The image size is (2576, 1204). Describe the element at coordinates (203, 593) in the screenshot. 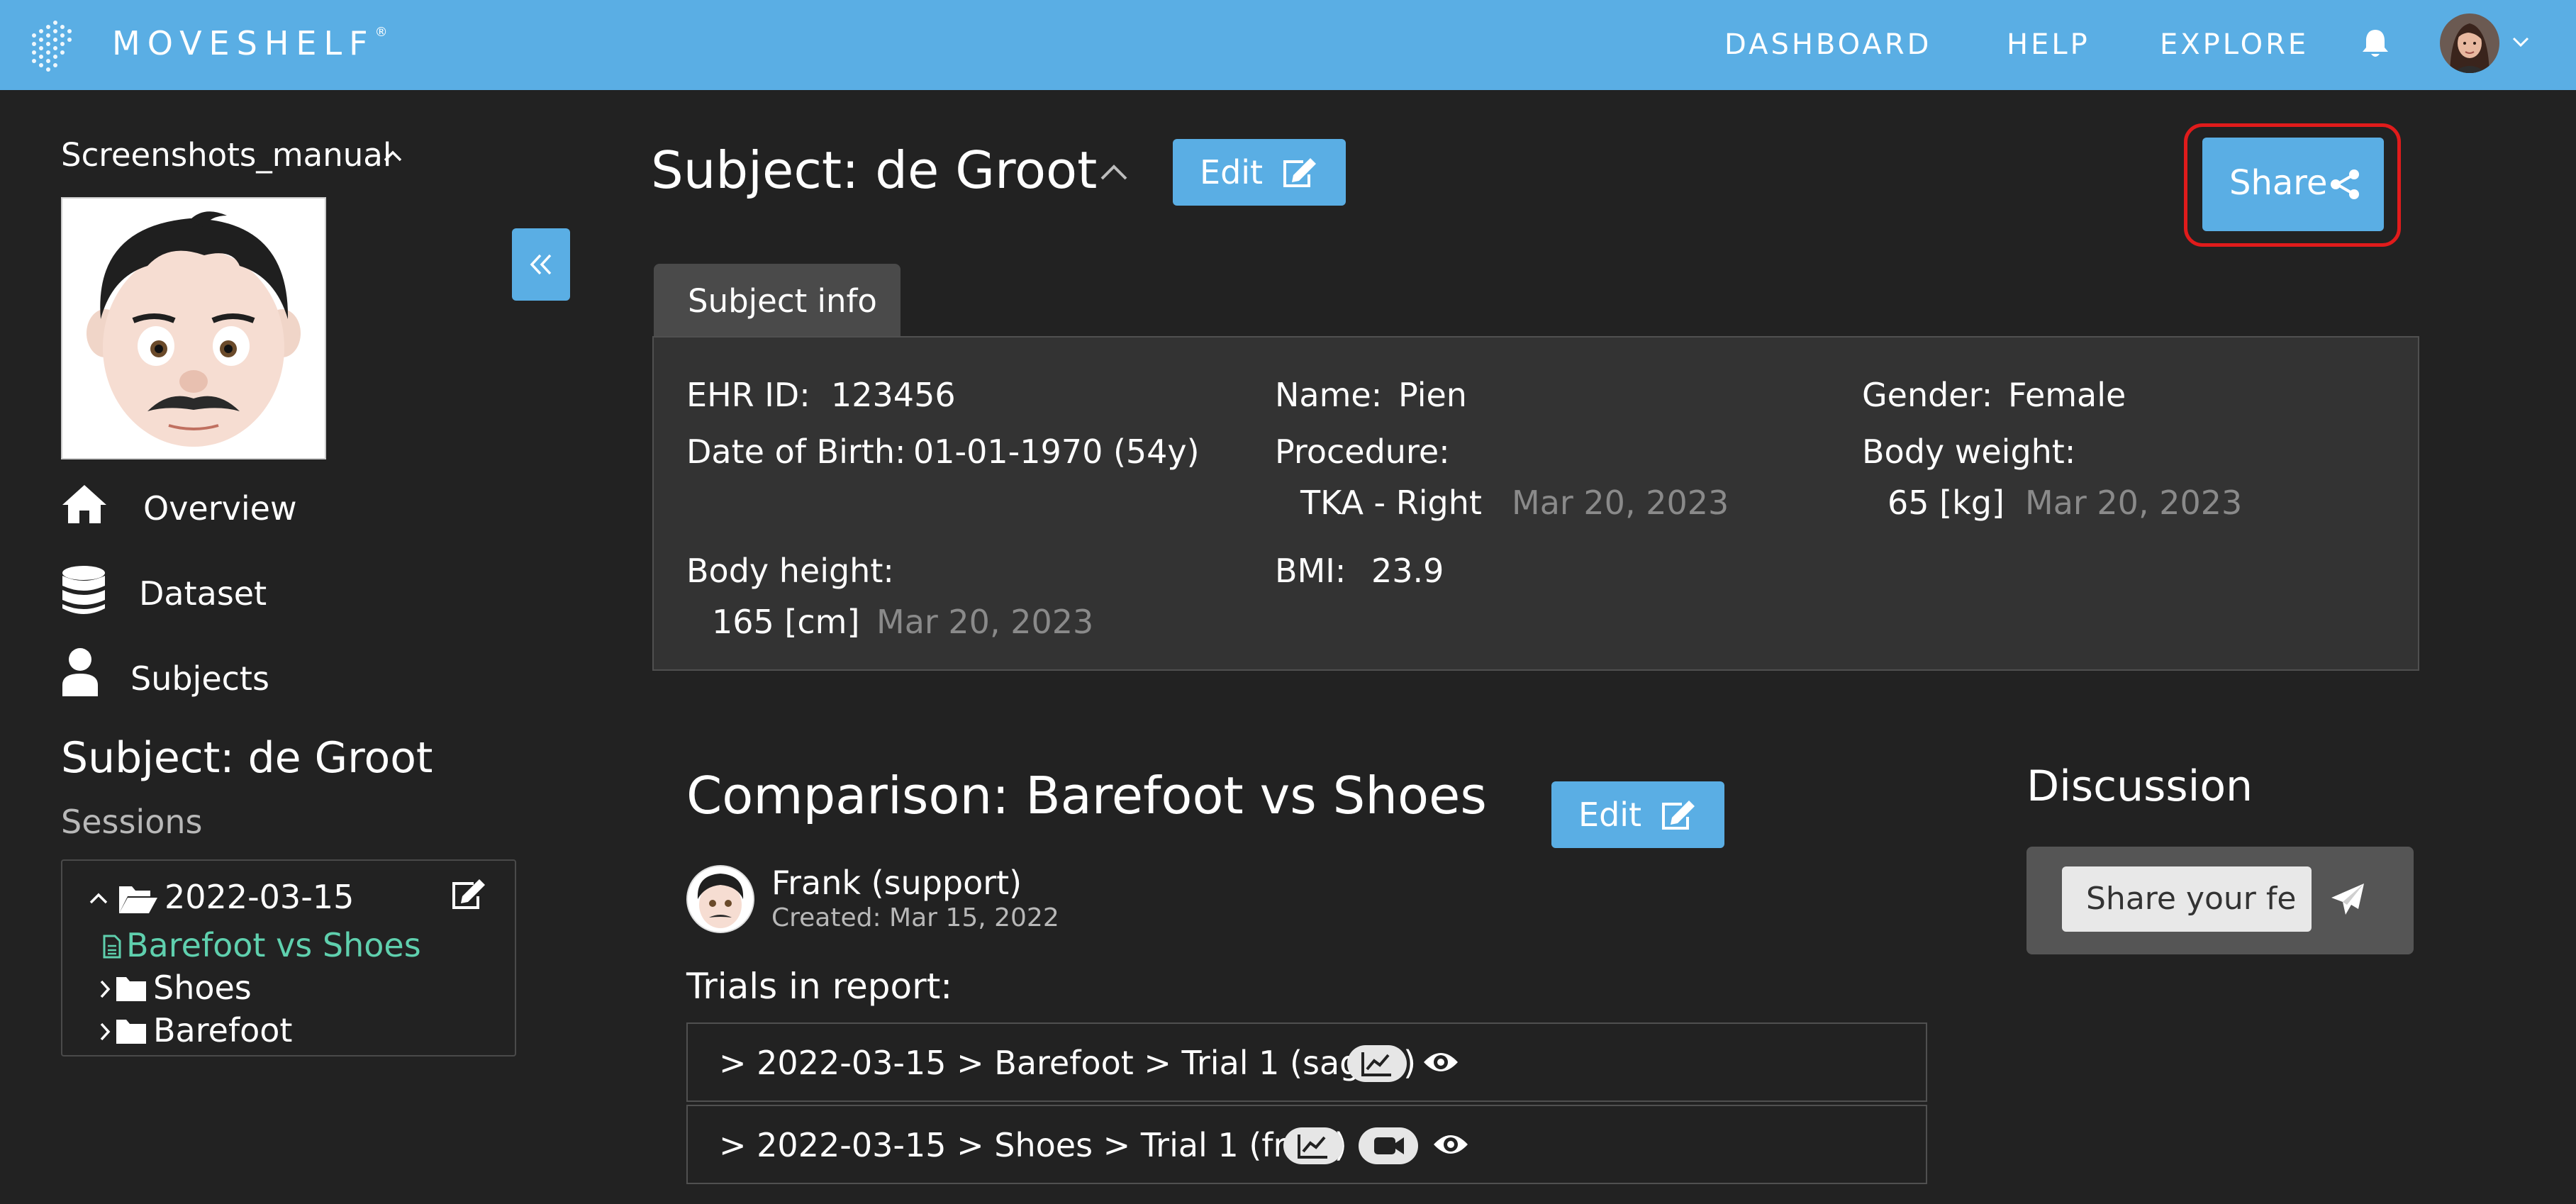

I see `sidebar-item-label: Dataset` at that location.